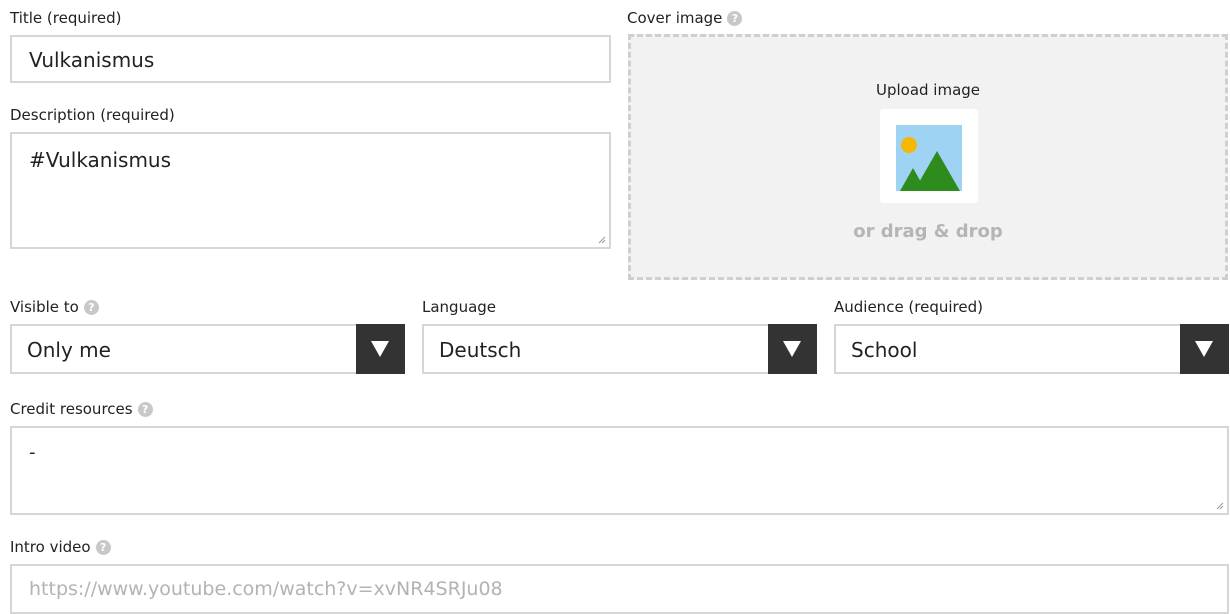 The width and height of the screenshot is (1230, 614). What do you see at coordinates (675, 18) in the screenshot?
I see `cover-image-label-text: Cover image` at bounding box center [675, 18].